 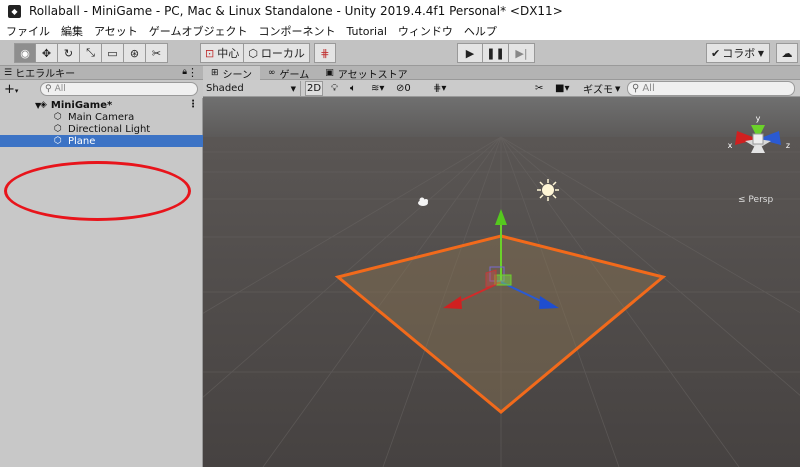 I want to click on gizmos-dropdown: ギズモ ▼, so click(x=602, y=89).